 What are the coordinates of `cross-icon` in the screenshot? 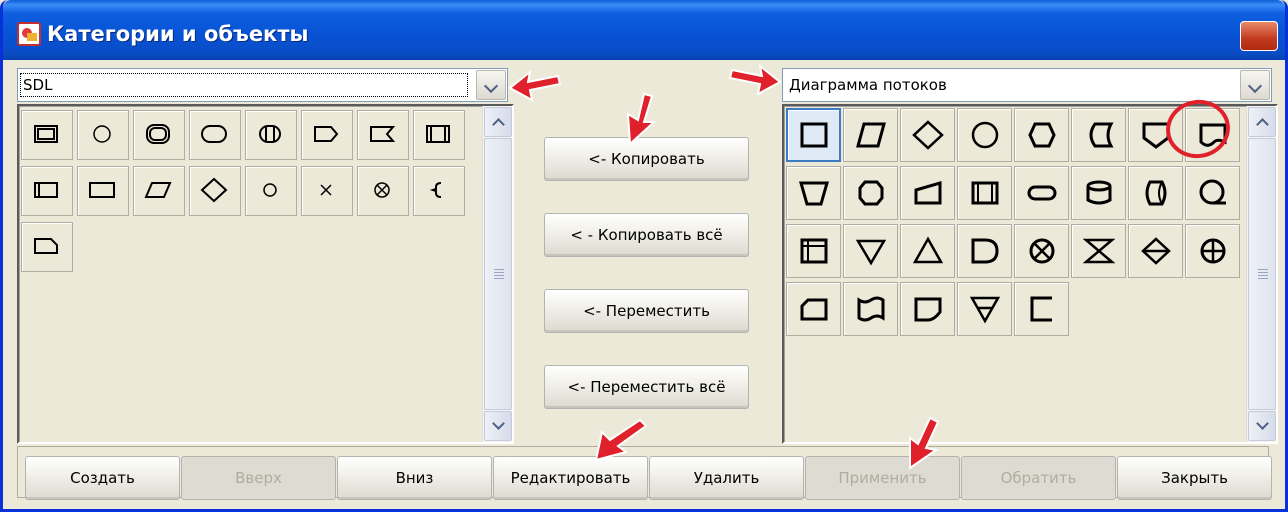 It's located at (326, 190).